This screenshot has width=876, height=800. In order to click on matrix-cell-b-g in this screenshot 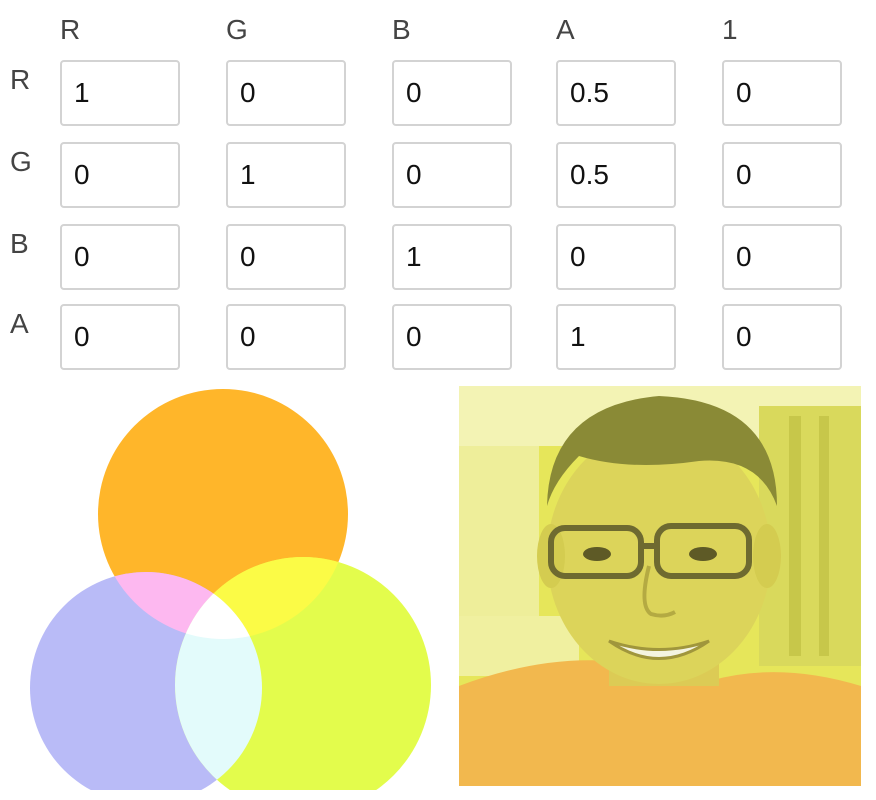, I will do `click(286, 257)`.